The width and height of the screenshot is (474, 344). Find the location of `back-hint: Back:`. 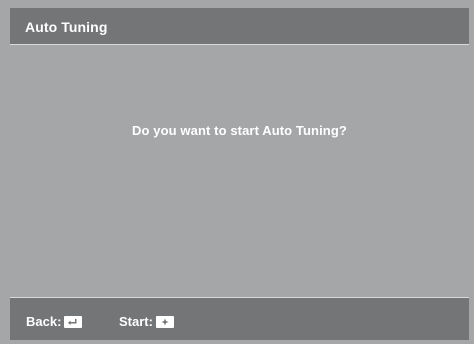

back-hint: Back: is located at coordinates (54, 321).